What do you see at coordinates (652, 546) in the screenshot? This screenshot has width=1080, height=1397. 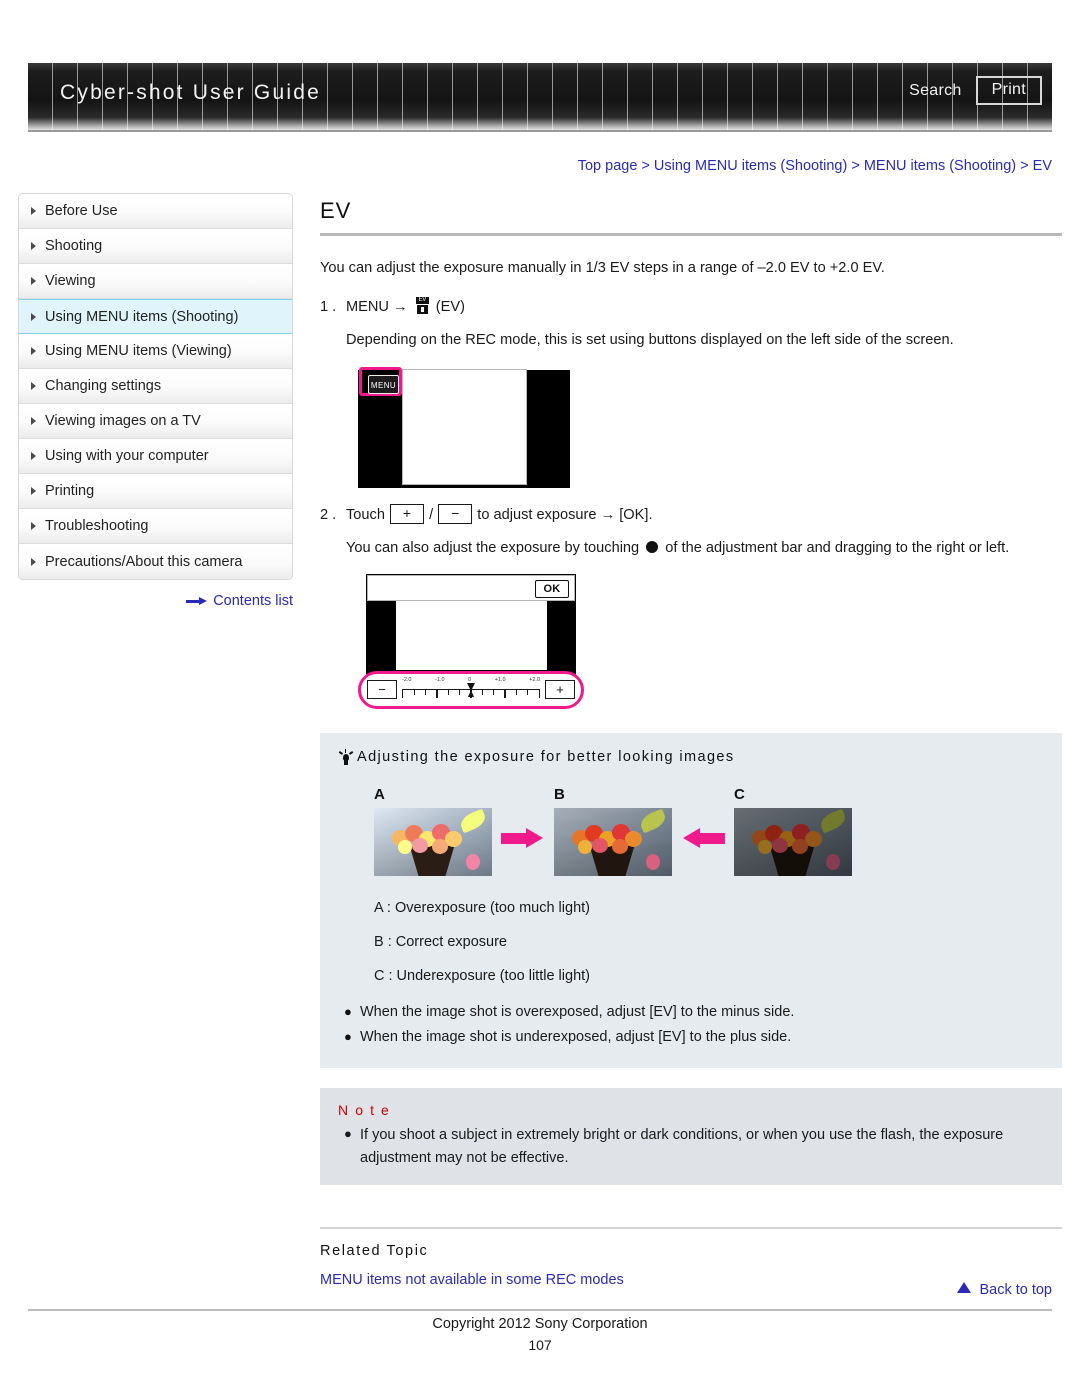 I see `filled-circle-icon` at bounding box center [652, 546].